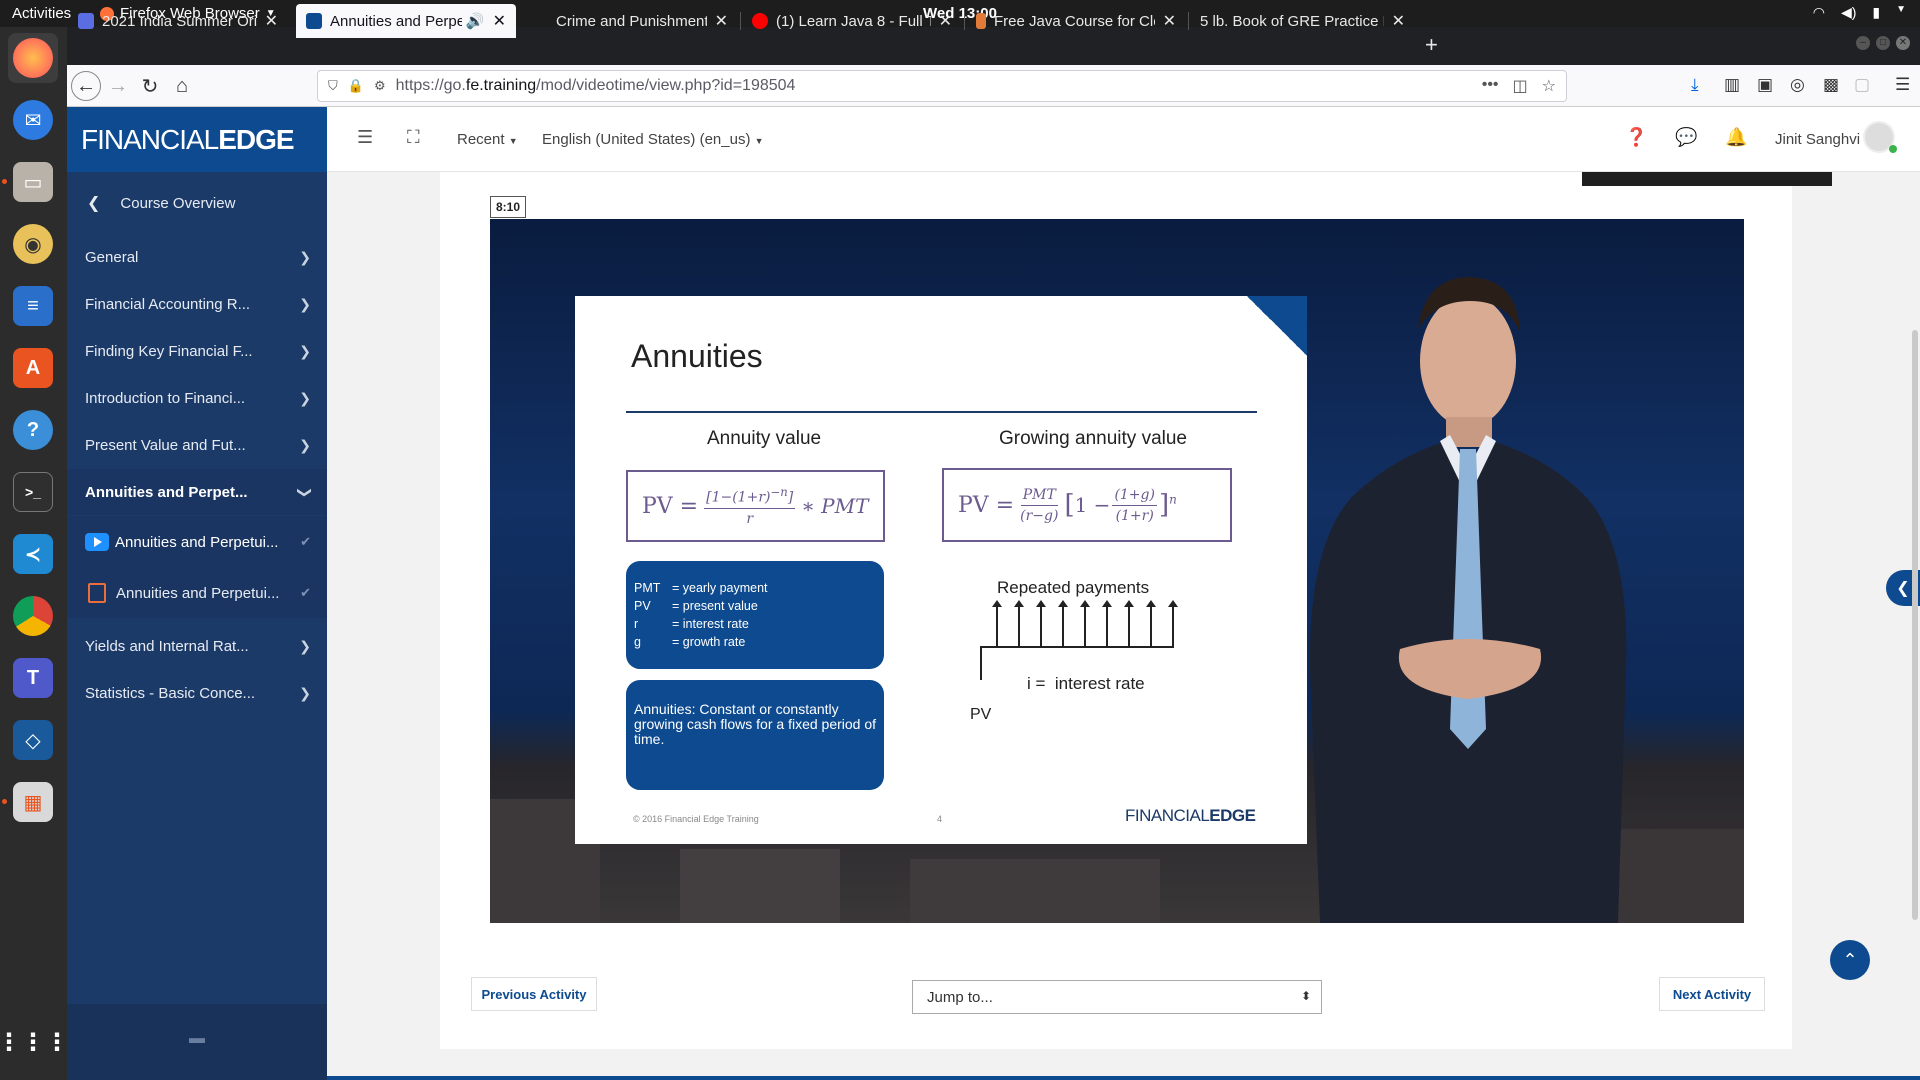  What do you see at coordinates (1302, 21) in the screenshot?
I see `tab-gre-book: 5 lb. Book of GRE Practice P ✕` at bounding box center [1302, 21].